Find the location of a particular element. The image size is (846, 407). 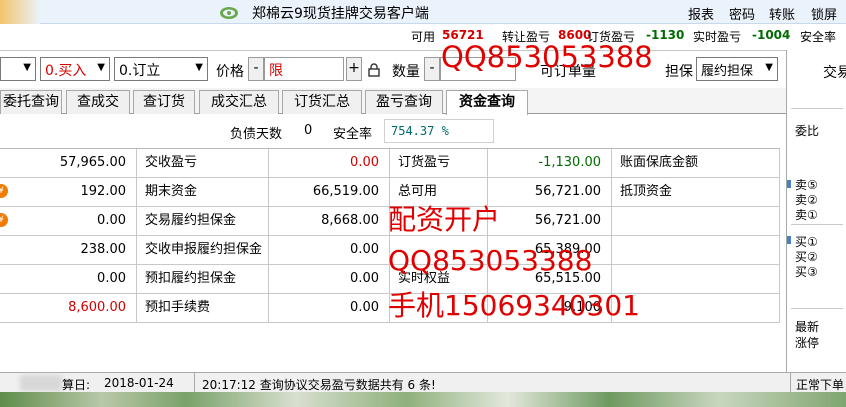

desktop-background-strip is located at coordinates (423, 399).